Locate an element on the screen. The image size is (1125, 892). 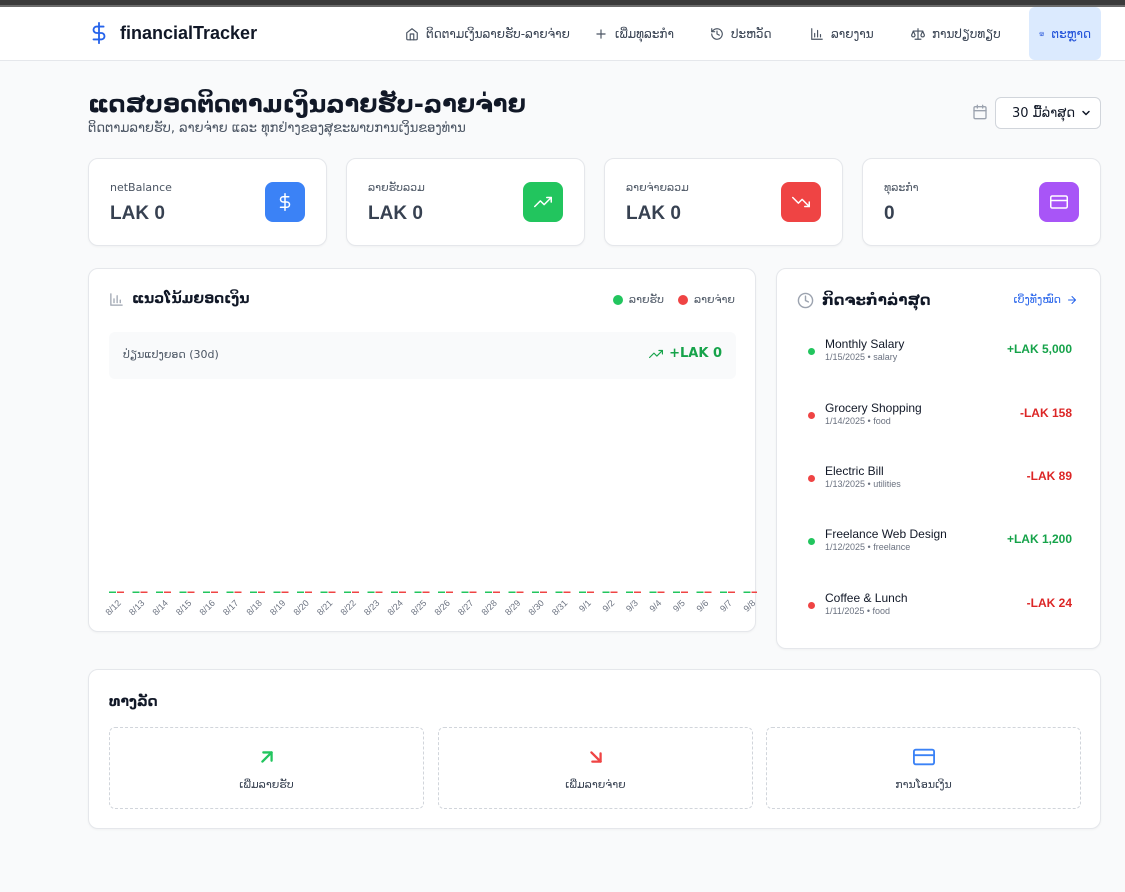
net-change-value: +LAK 0 is located at coordinates (685, 353).